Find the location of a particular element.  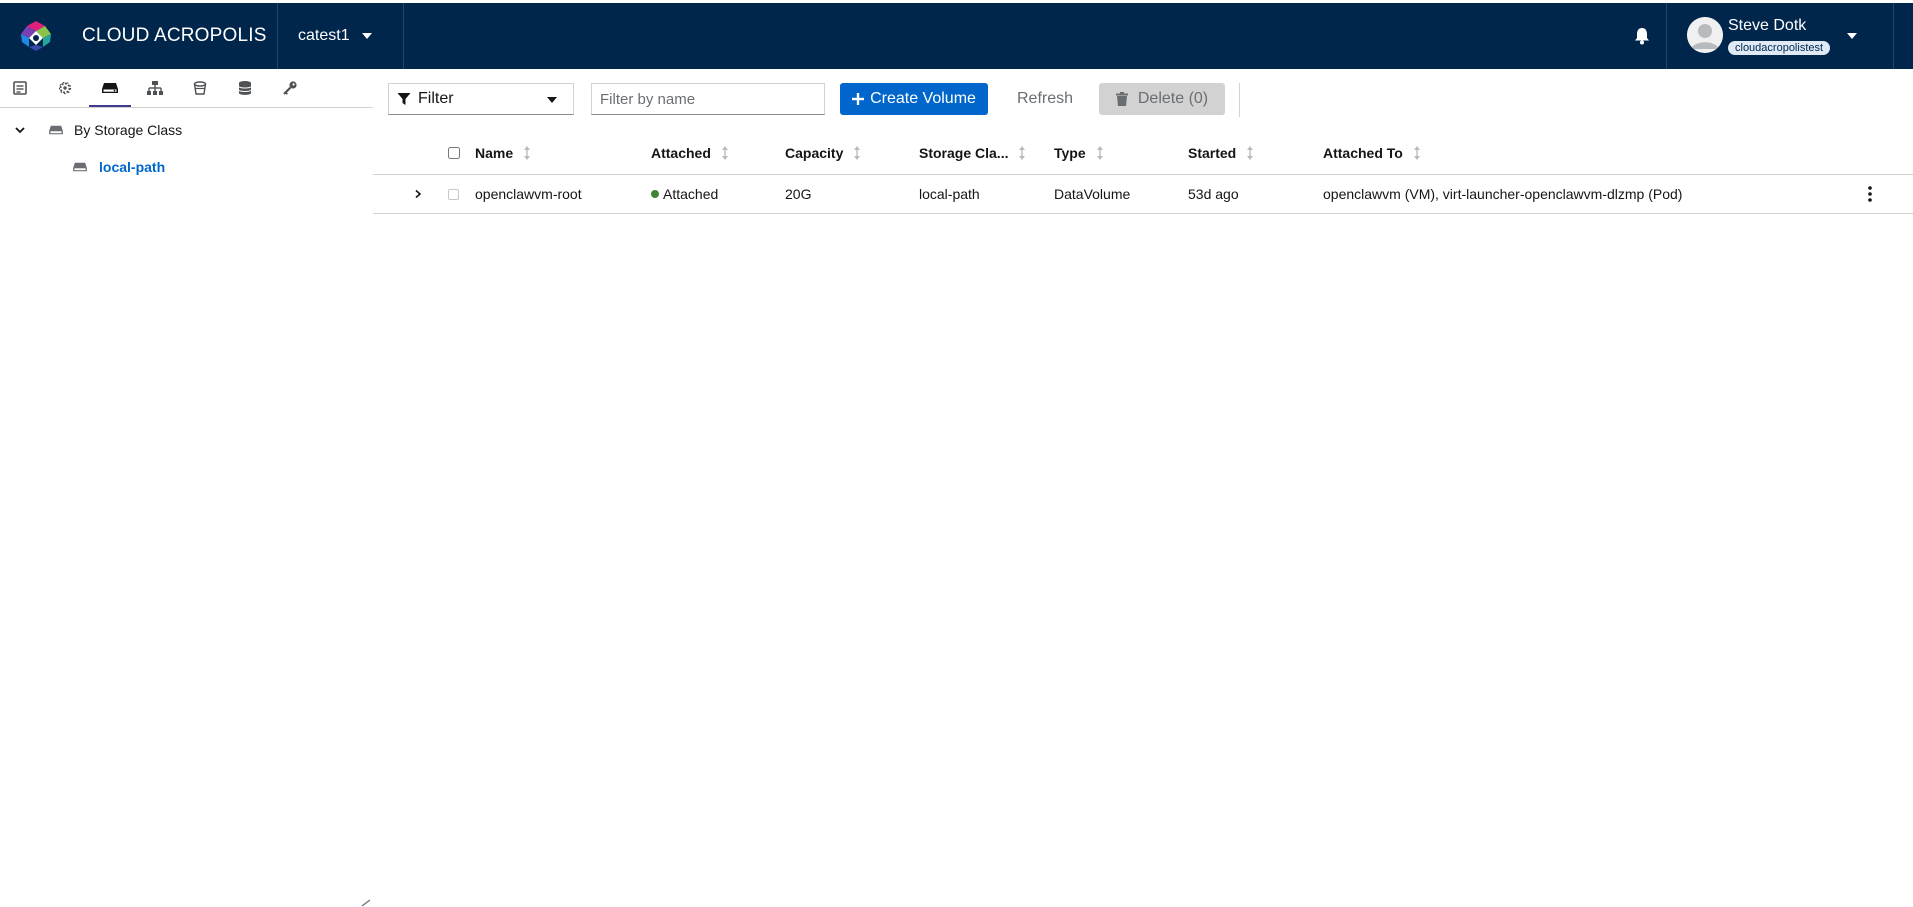

tab-network is located at coordinates (155, 88).